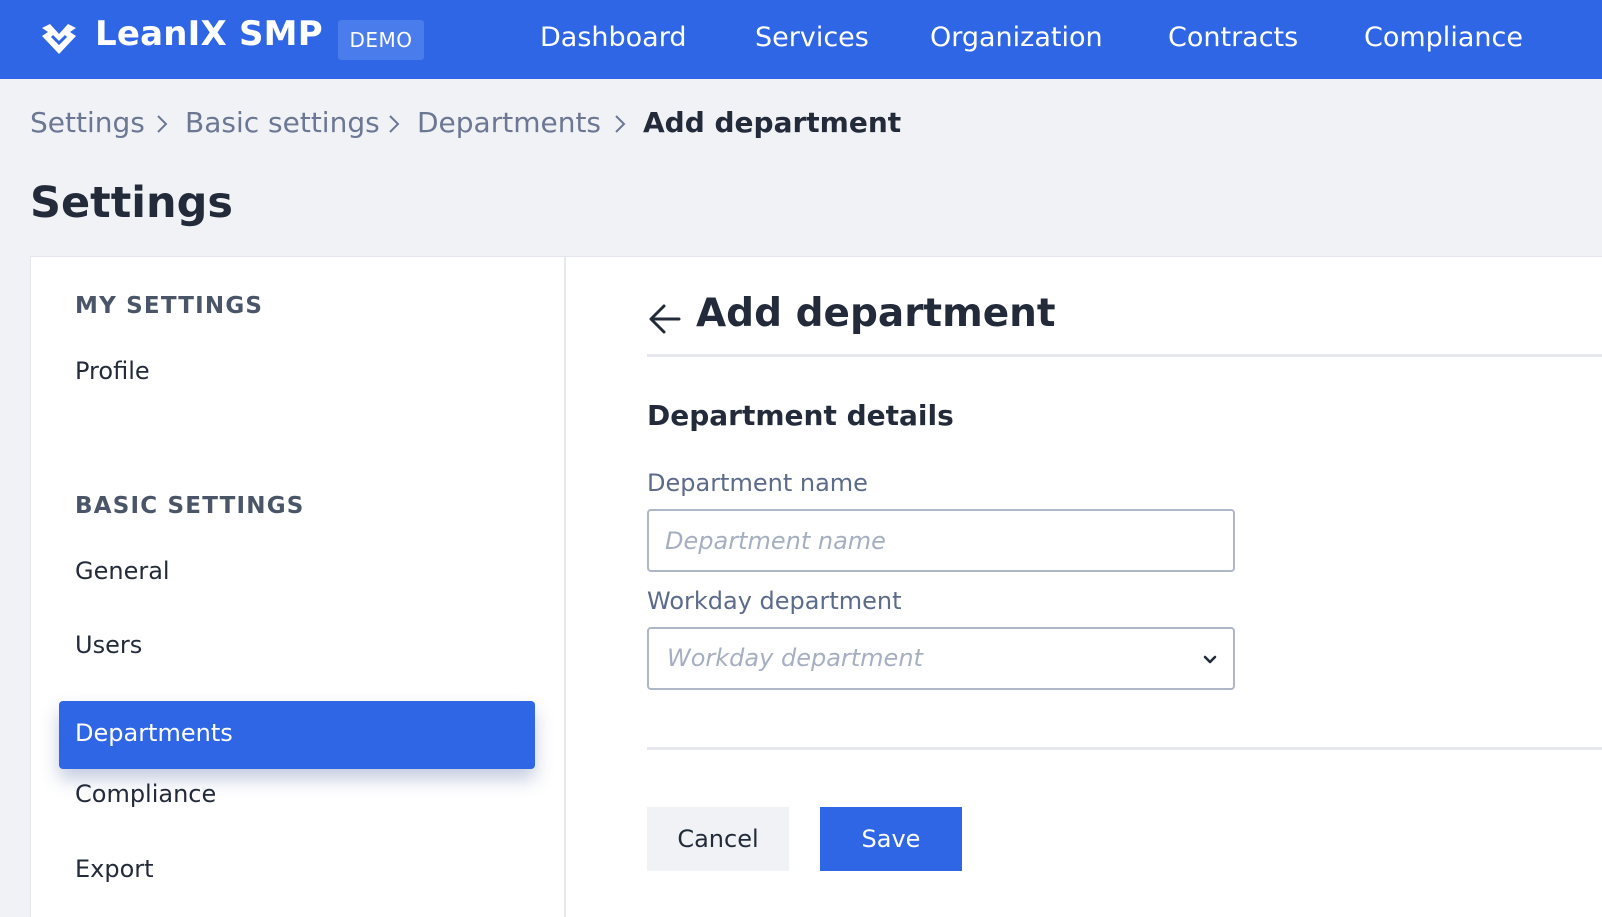 The height and width of the screenshot is (917, 1602). What do you see at coordinates (795, 658) in the screenshot?
I see `workday-department-placeholder: Workday department` at bounding box center [795, 658].